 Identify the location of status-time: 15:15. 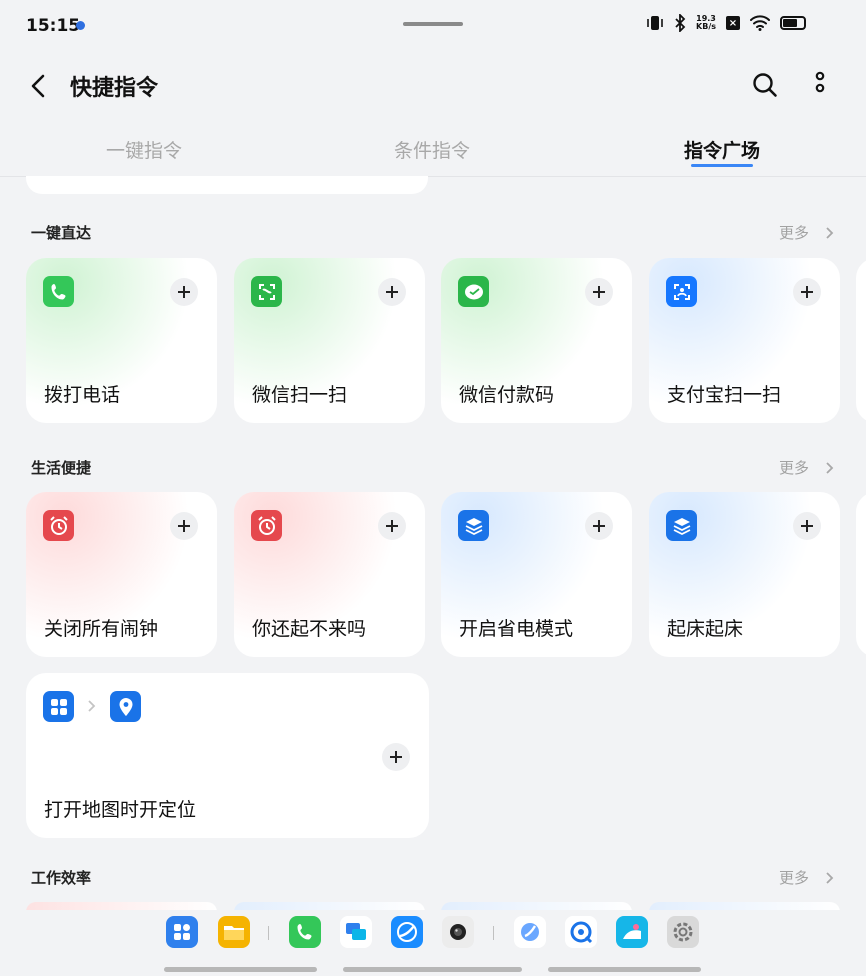
(53, 26).